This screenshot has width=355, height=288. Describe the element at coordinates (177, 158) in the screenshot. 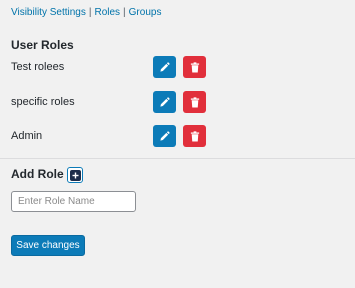

I see `section-divider` at that location.